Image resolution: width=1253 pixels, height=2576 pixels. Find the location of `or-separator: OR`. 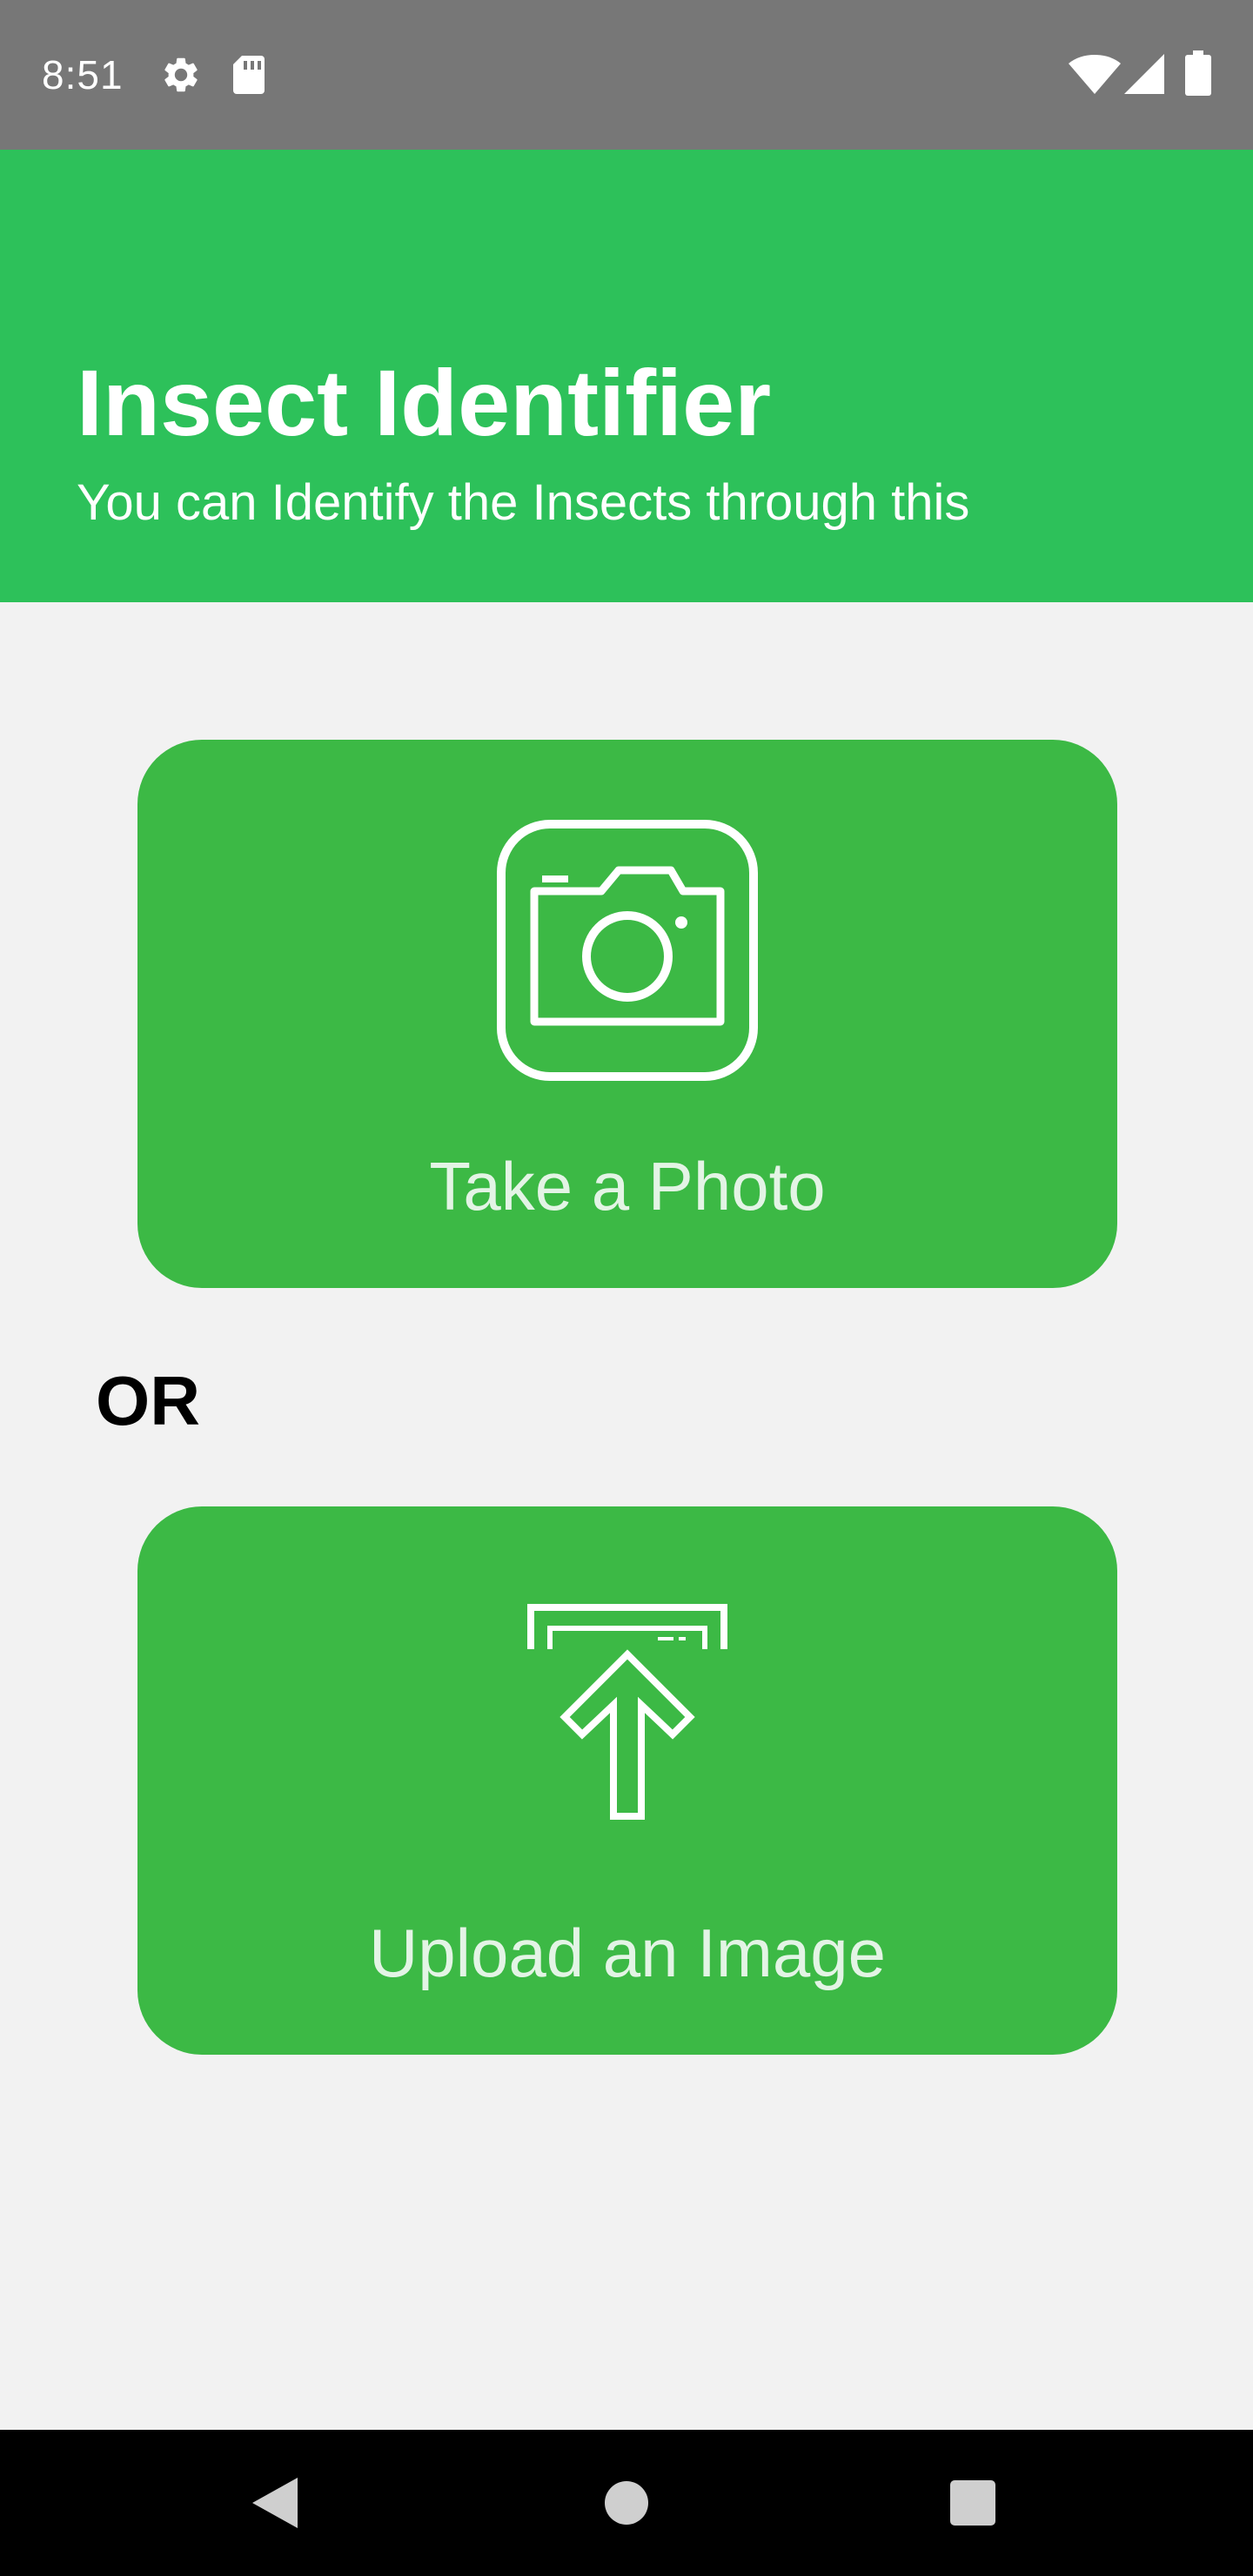

or-separator: OR is located at coordinates (148, 1401).